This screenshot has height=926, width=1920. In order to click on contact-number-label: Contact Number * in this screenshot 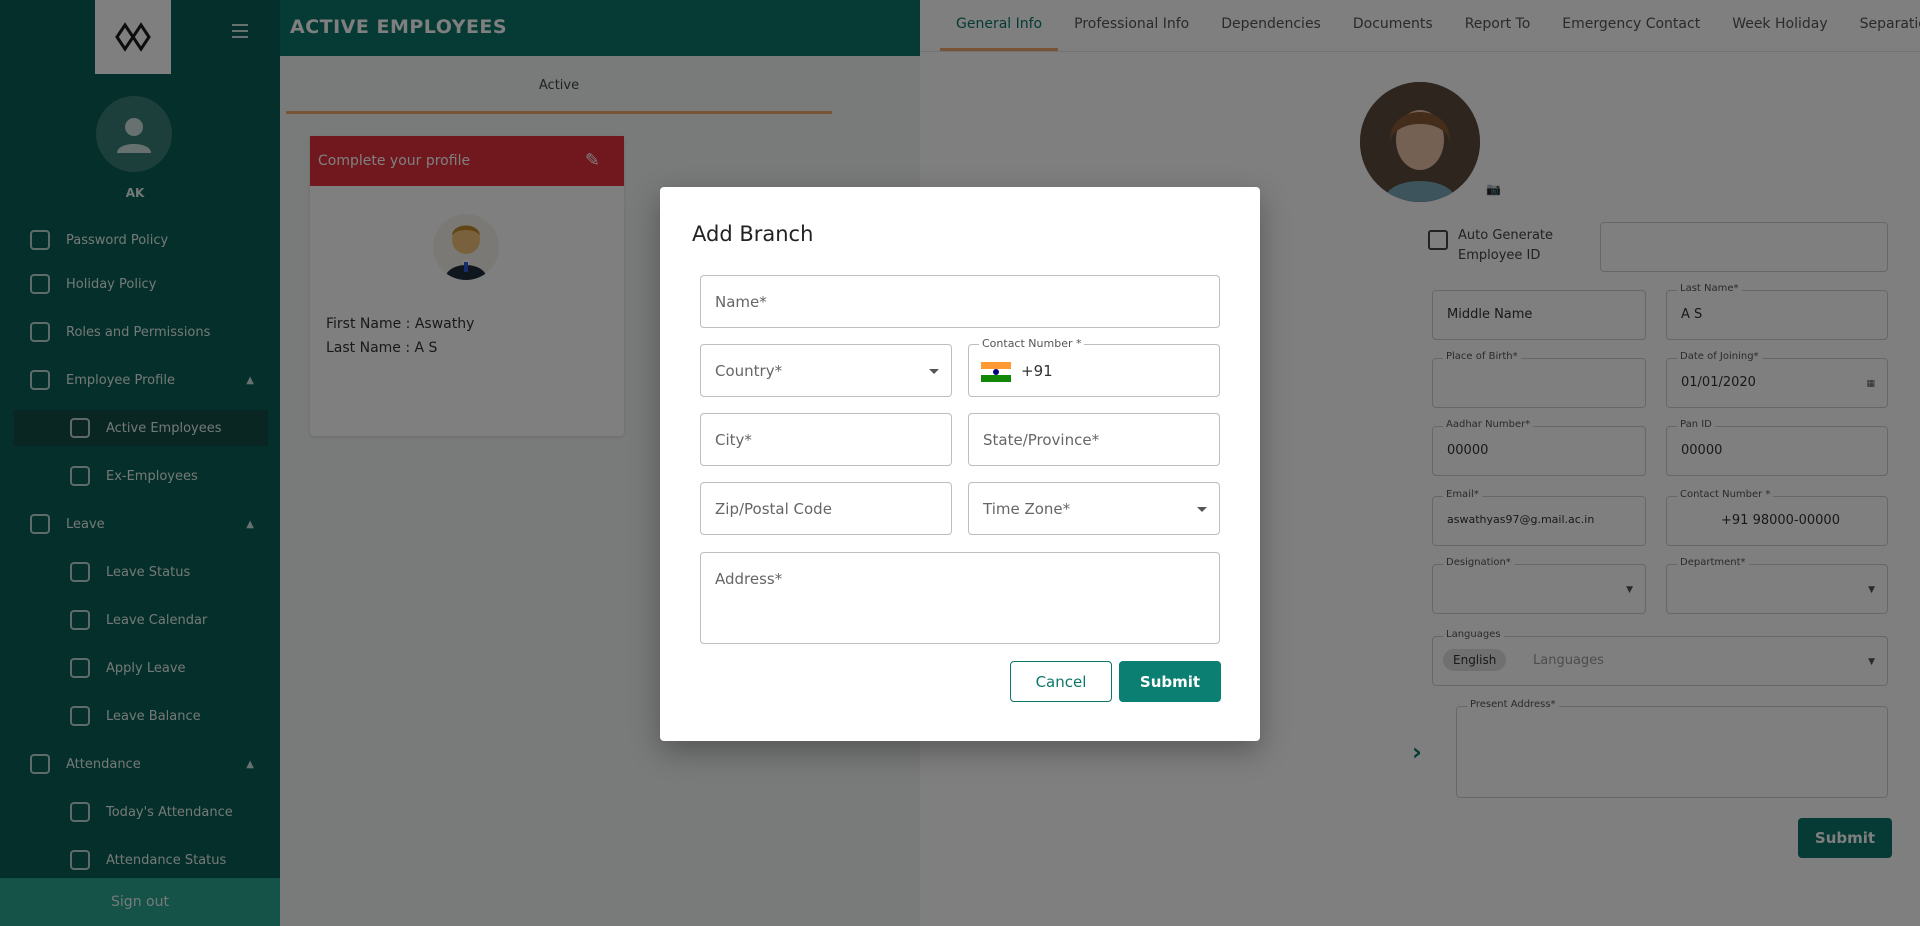, I will do `click(1032, 343)`.